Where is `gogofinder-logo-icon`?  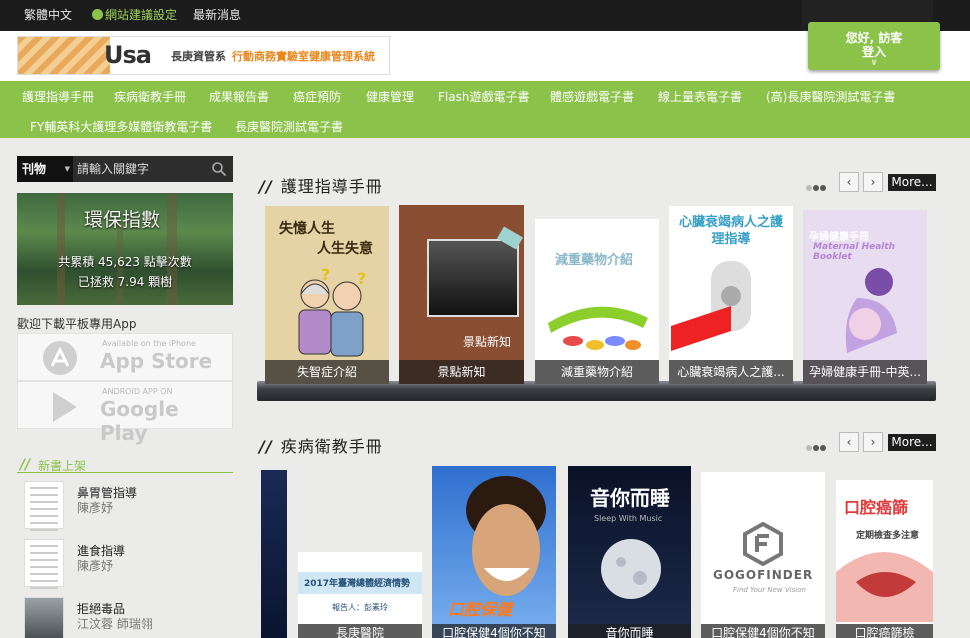 gogofinder-logo-icon is located at coordinates (763, 544).